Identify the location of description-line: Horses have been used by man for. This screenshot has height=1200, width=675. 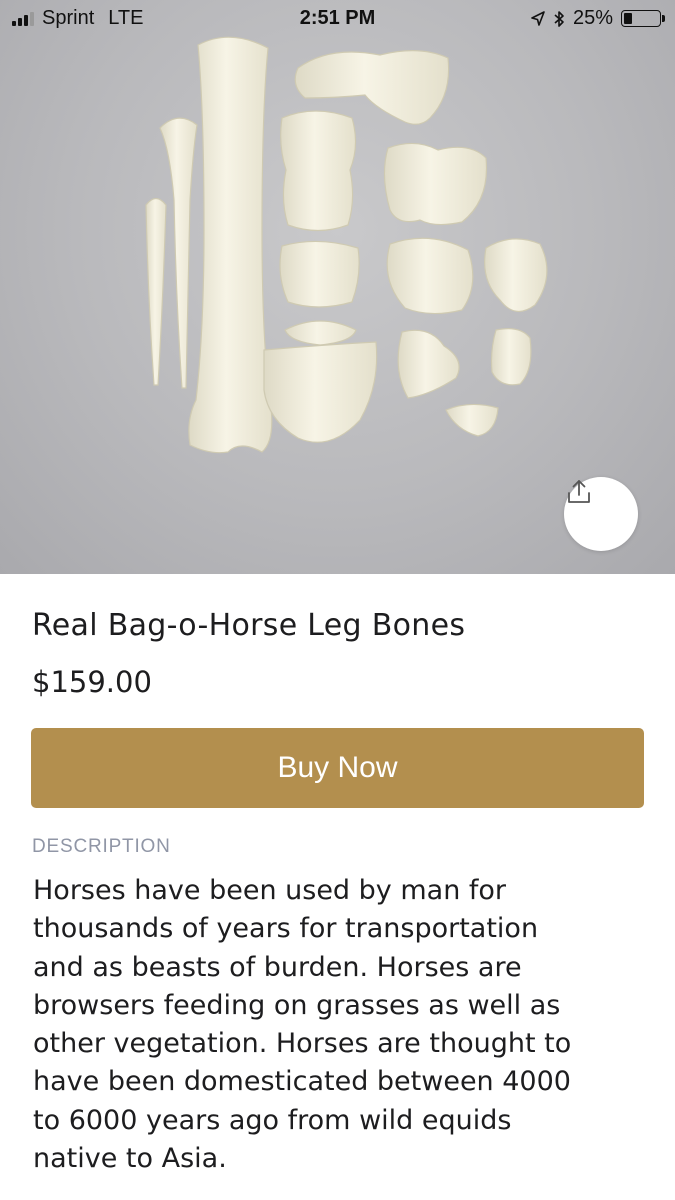
(270, 890).